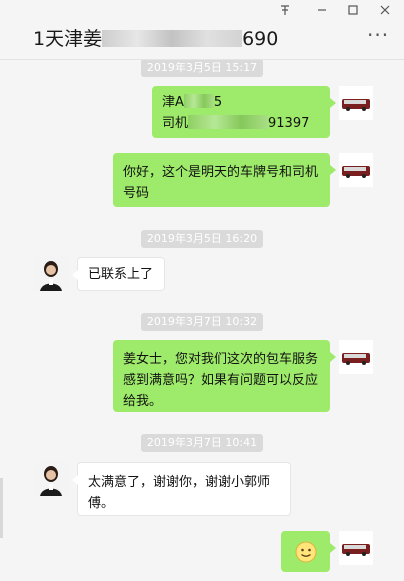 Image resolution: width=404 pixels, height=581 pixels. I want to click on close-icon, so click(385, 11).